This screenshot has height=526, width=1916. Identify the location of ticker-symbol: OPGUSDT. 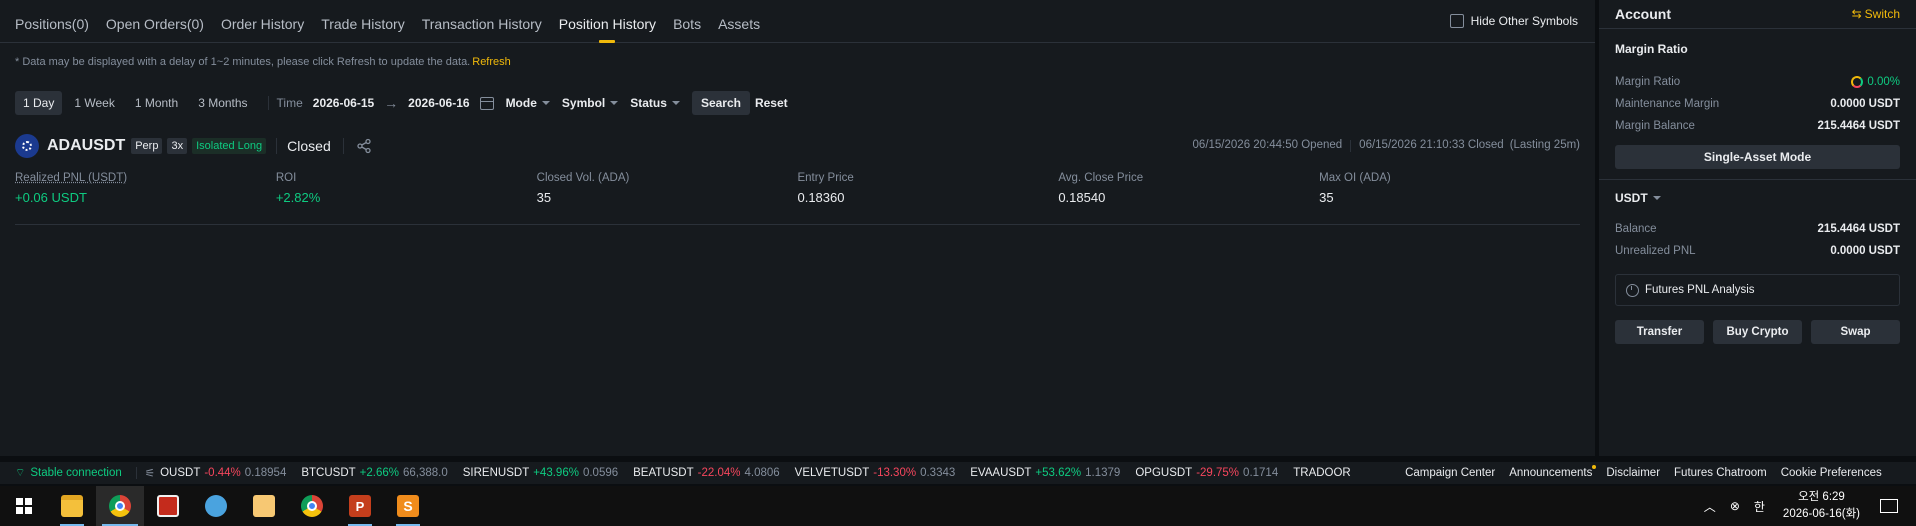
(1164, 473).